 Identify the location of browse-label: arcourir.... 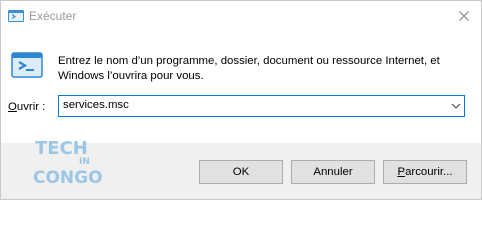
(429, 172).